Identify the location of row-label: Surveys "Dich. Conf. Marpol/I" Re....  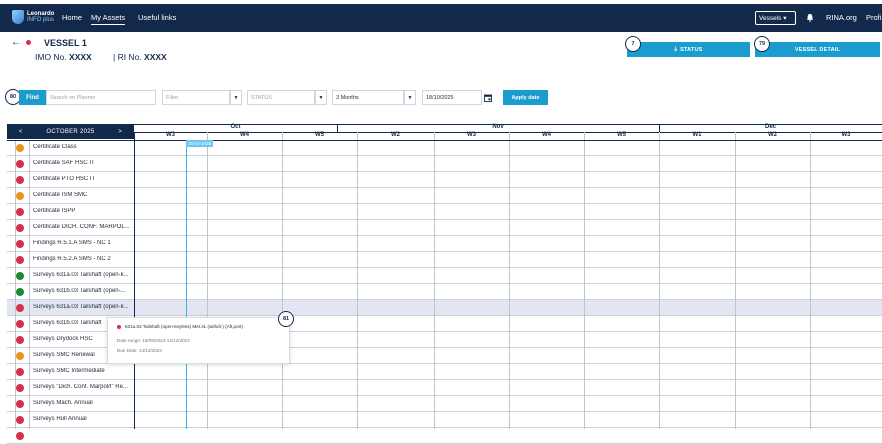
(80, 387).